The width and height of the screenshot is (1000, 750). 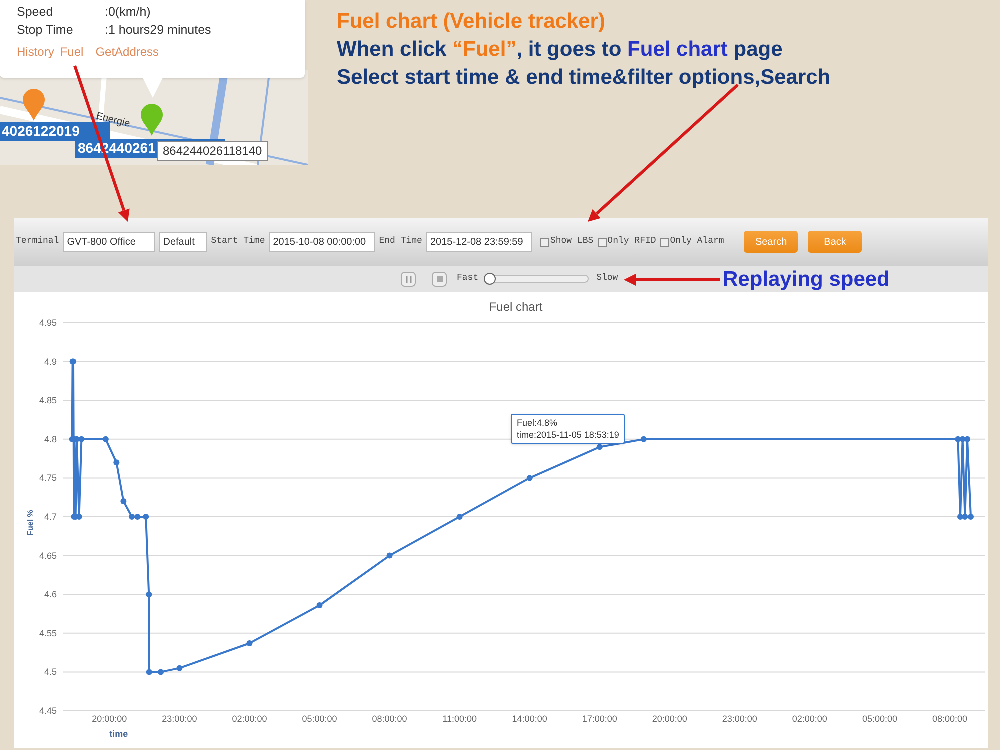 What do you see at coordinates (471, 22) in the screenshot?
I see `annotation-text: Fuel chart (Vehicle tracker)` at bounding box center [471, 22].